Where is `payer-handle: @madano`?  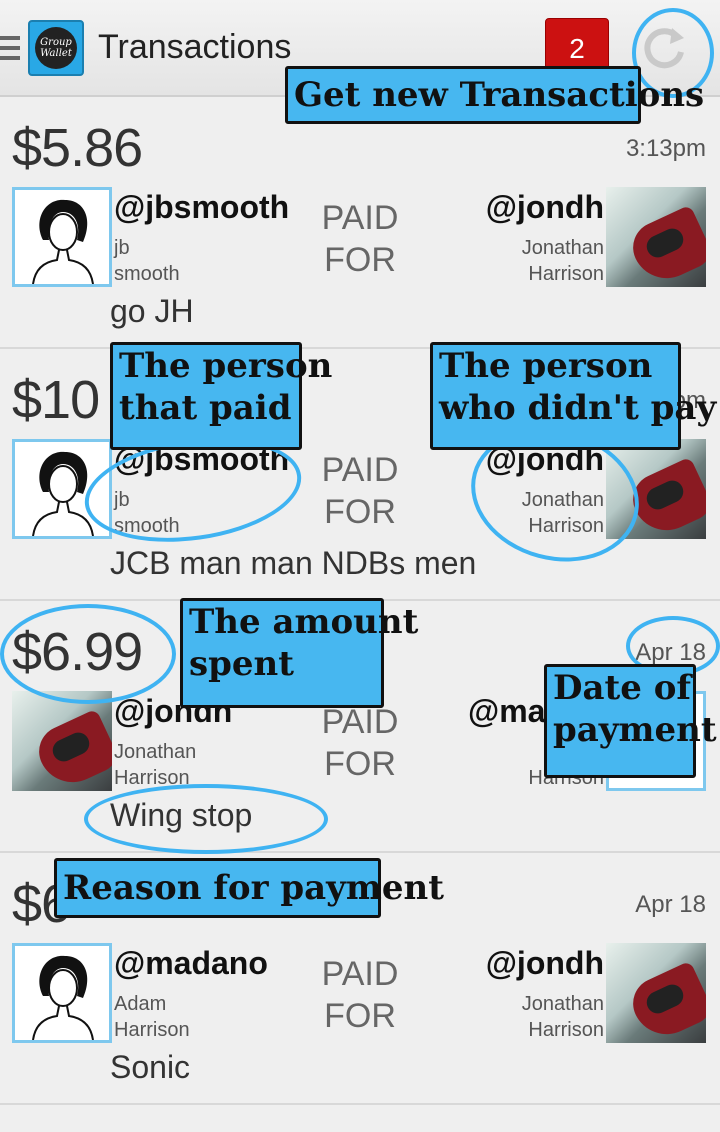 payer-handle: @madano is located at coordinates (191, 963).